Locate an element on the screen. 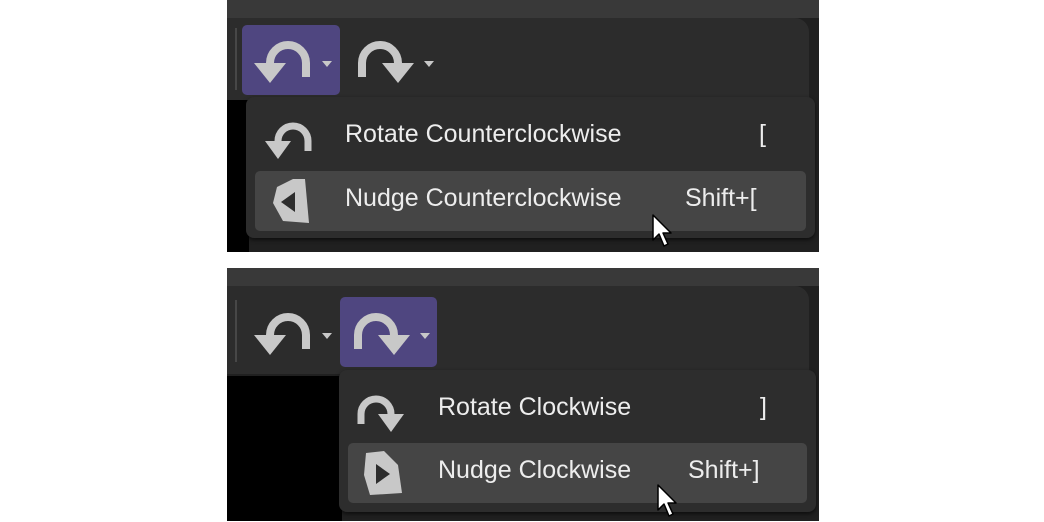  nudge-clockwise-icon is located at coordinates (383, 473).